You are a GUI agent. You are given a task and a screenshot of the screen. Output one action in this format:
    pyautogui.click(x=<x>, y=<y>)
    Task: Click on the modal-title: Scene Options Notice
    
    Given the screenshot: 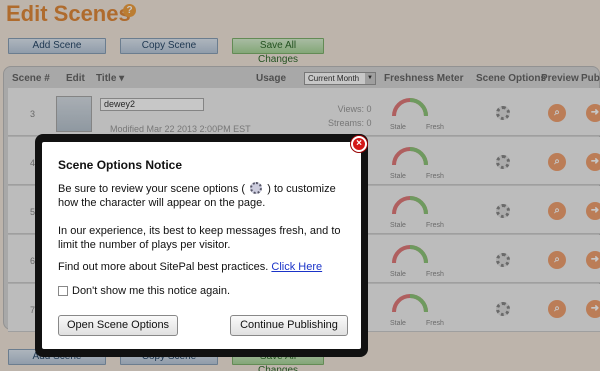 What is the action you would take?
    pyautogui.click(x=120, y=165)
    